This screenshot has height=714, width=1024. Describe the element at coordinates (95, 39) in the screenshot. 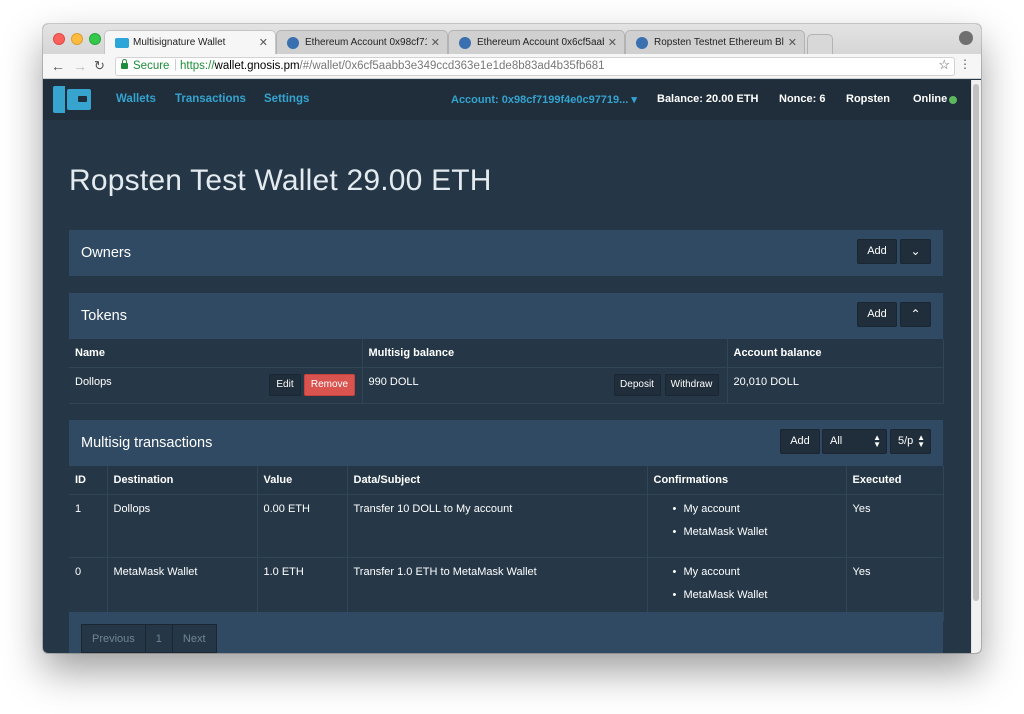

I see `maximize-window-button` at that location.